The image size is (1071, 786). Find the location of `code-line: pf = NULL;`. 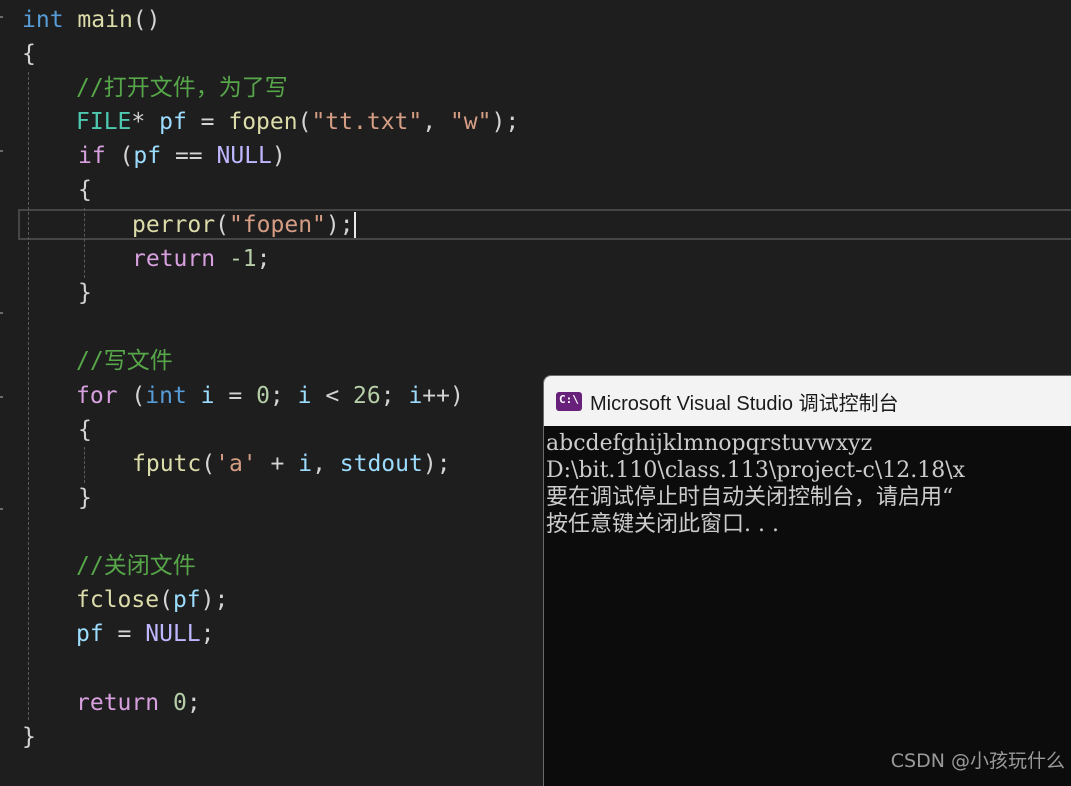

code-line: pf = NULL; is located at coordinates (145, 634).